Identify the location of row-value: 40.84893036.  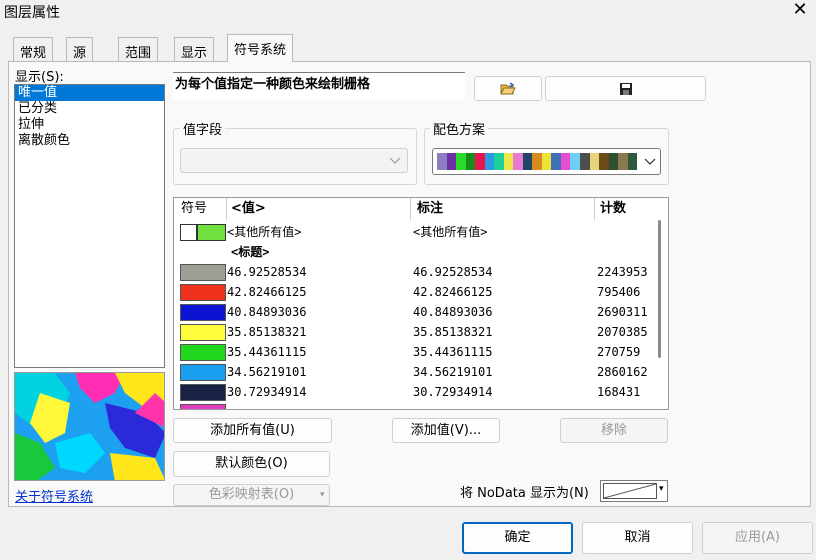
(267, 312).